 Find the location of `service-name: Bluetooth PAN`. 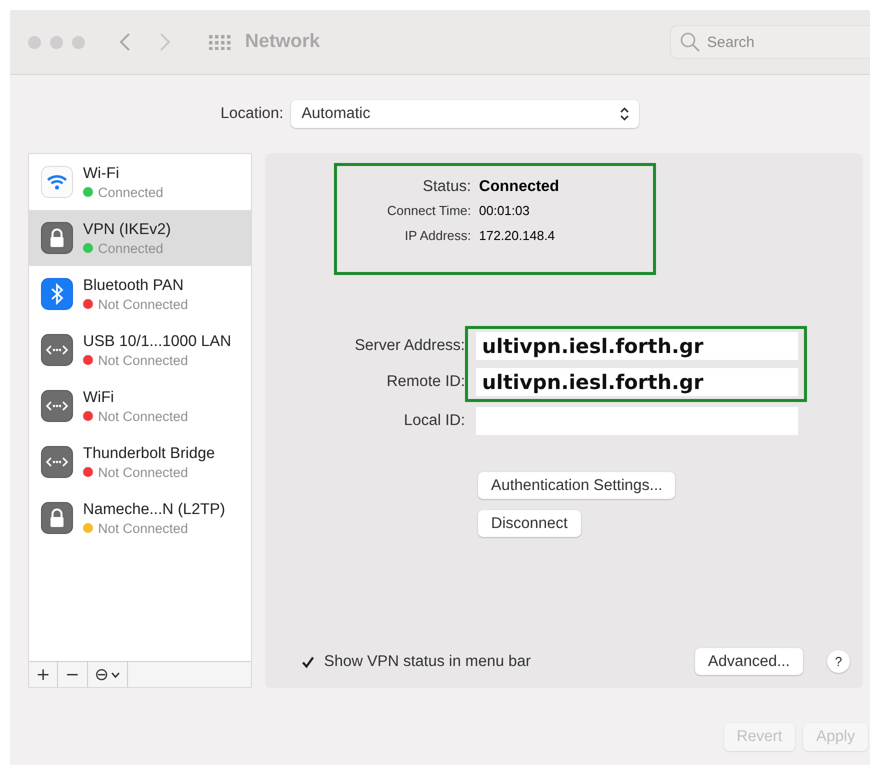

service-name: Bluetooth PAN is located at coordinates (134, 285).